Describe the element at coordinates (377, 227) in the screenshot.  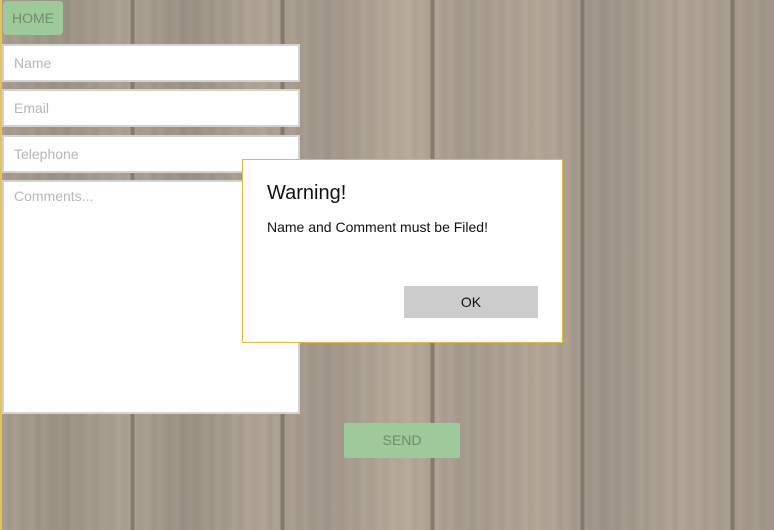
I see `dialog-message: Name and Comment must be Filed!` at that location.